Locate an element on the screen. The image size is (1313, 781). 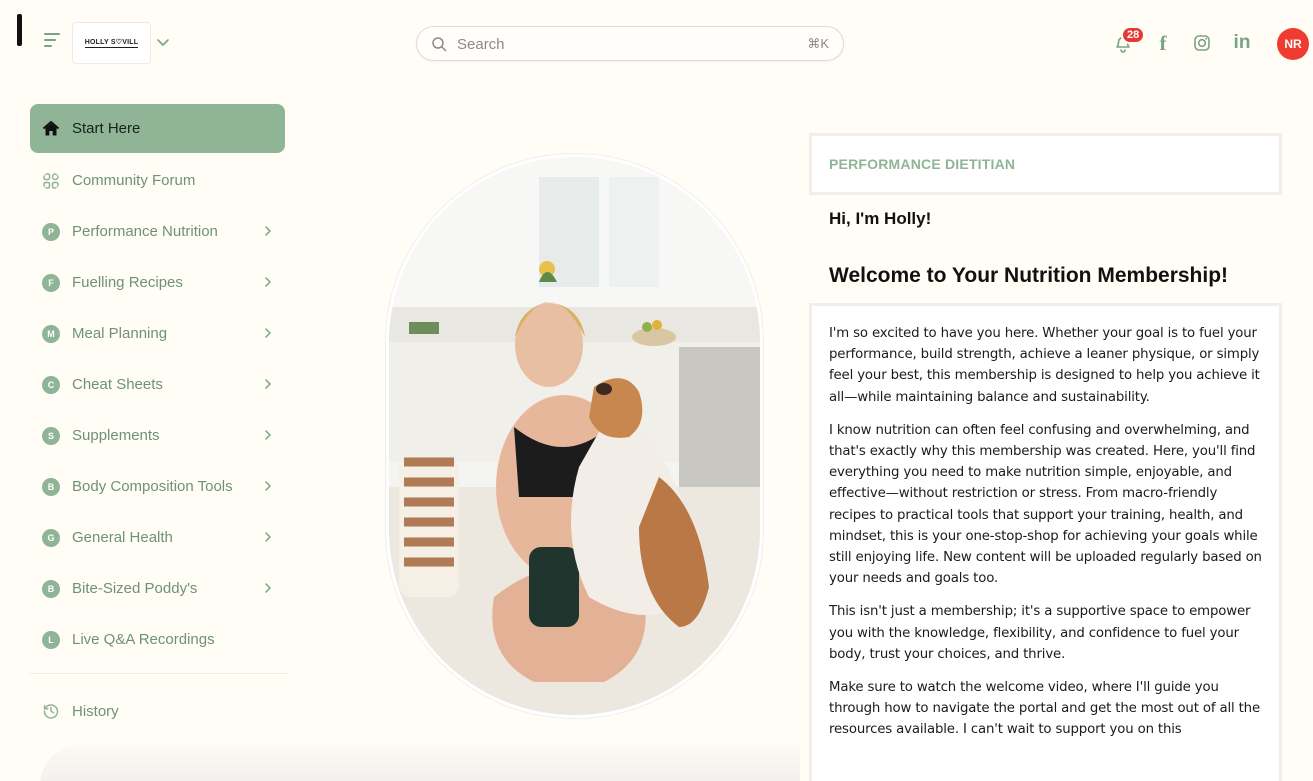
home-icon is located at coordinates (51, 127).